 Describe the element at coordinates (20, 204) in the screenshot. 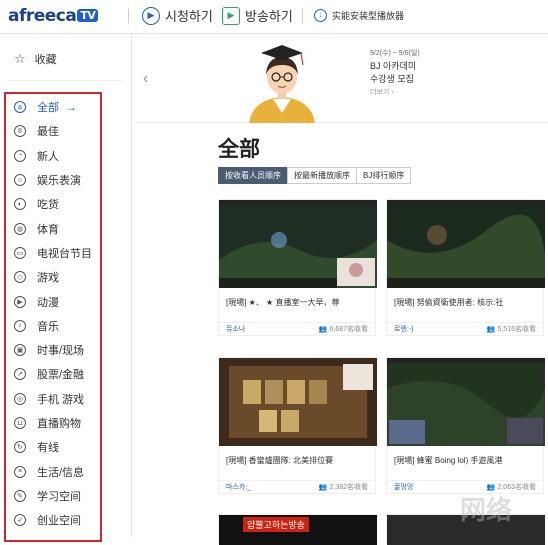

I see `food-icon: ◐` at that location.